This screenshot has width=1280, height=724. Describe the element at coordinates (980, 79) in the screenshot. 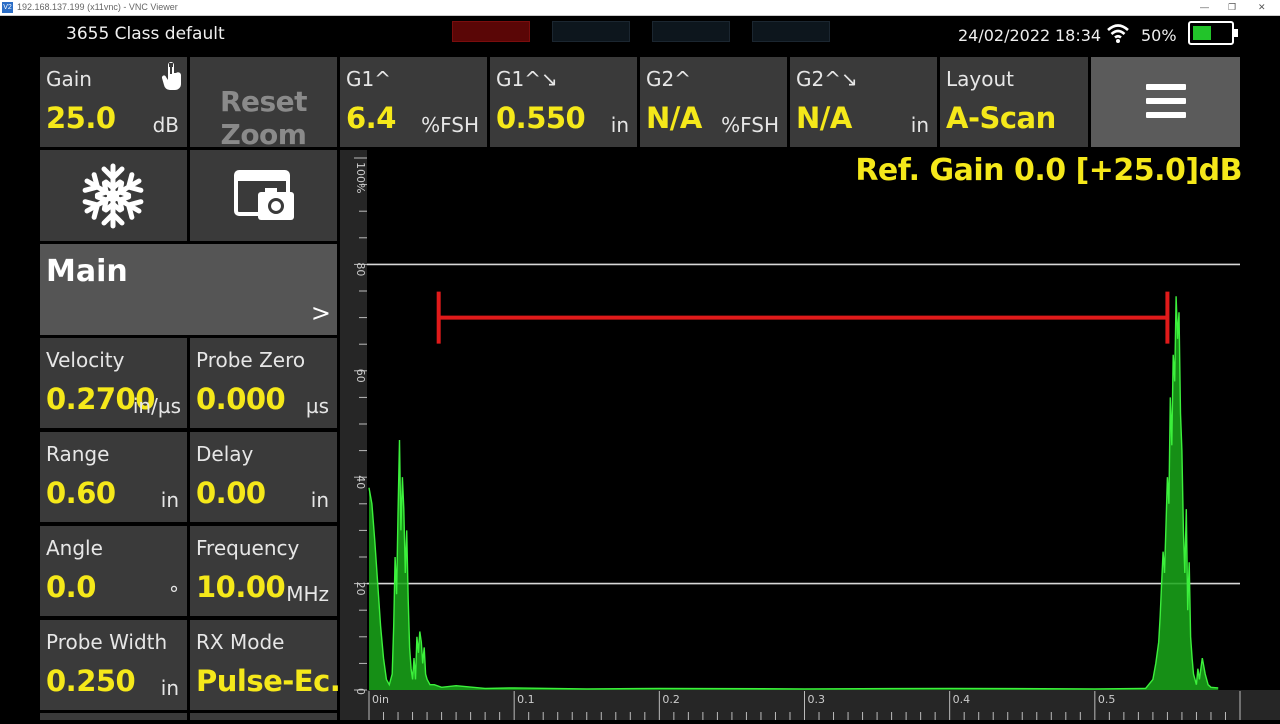

I see `layout-label: Layout` at that location.